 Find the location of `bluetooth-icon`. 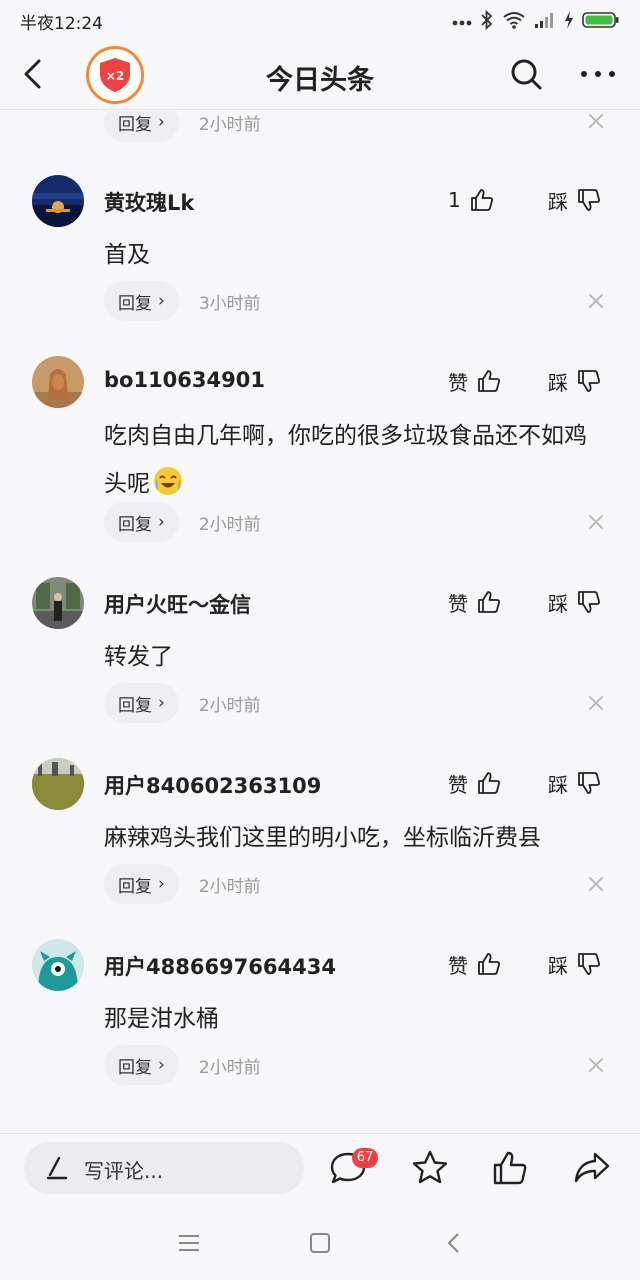

bluetooth-icon is located at coordinates (487, 20).